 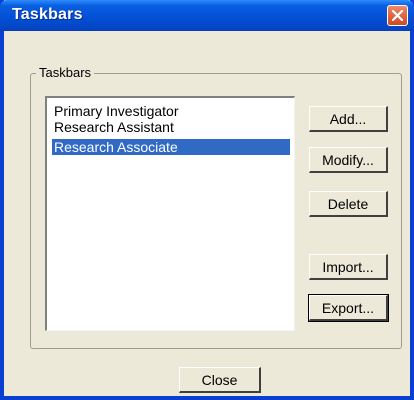 I want to click on title-bar: Taskbars, so click(x=207, y=15).